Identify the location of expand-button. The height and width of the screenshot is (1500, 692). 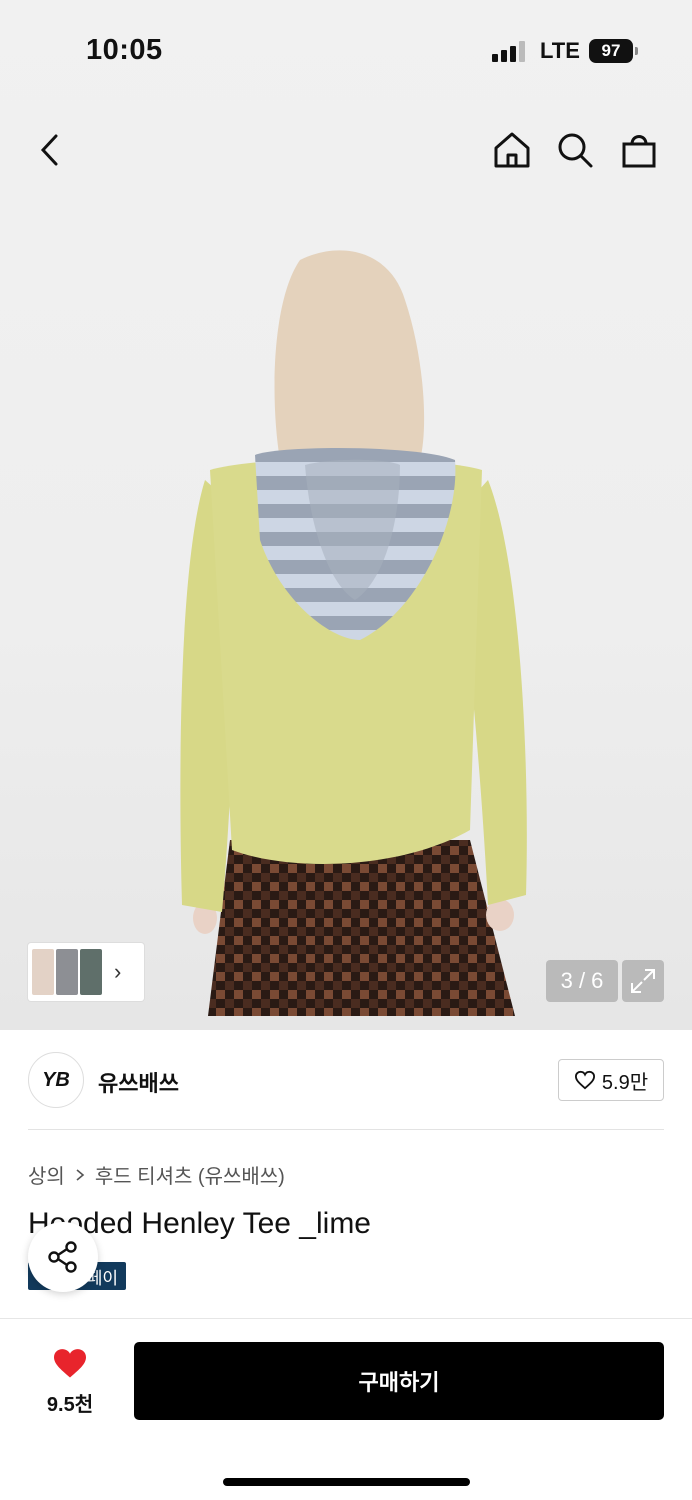
(643, 981).